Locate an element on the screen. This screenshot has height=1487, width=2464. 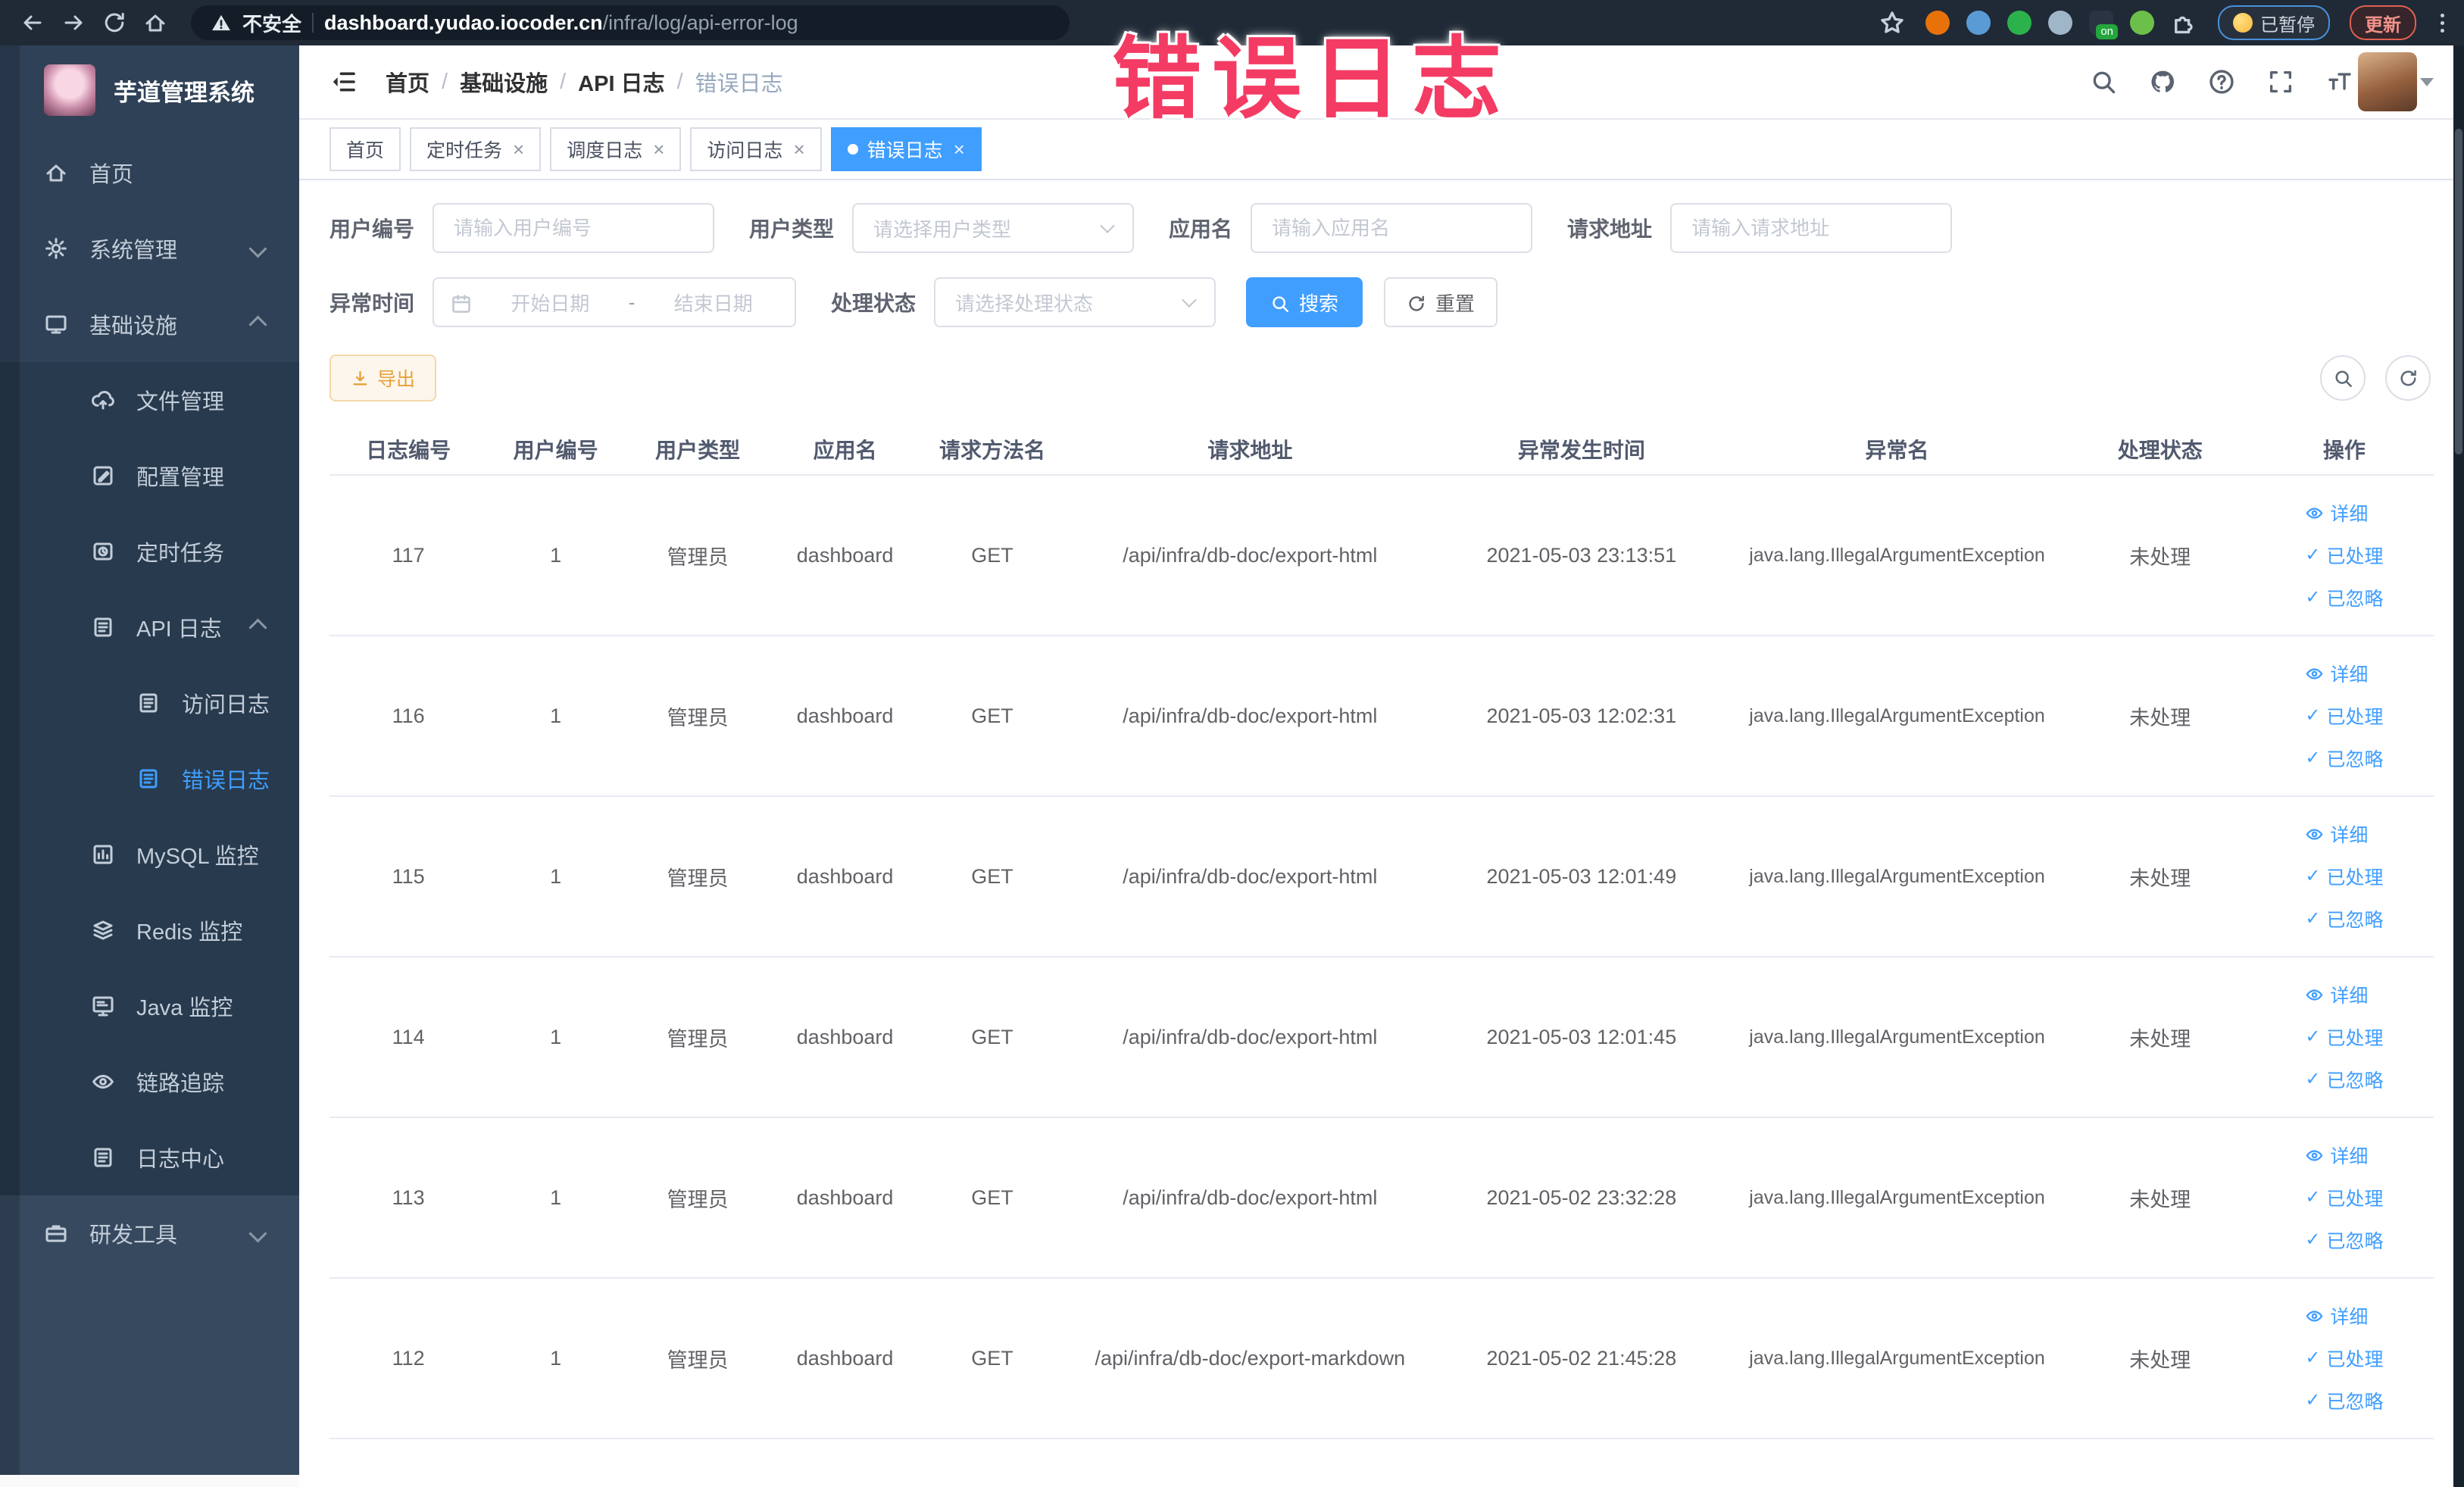
cell: 117 is located at coordinates (408, 555).